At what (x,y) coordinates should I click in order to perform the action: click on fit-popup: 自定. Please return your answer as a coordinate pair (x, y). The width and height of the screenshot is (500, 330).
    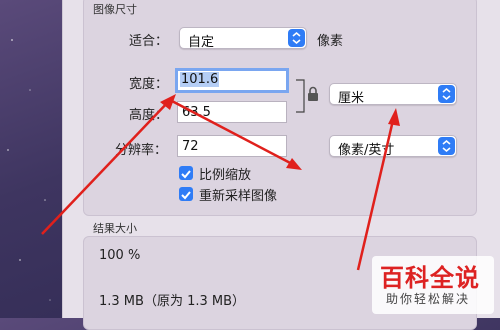
    Looking at the image, I should click on (243, 38).